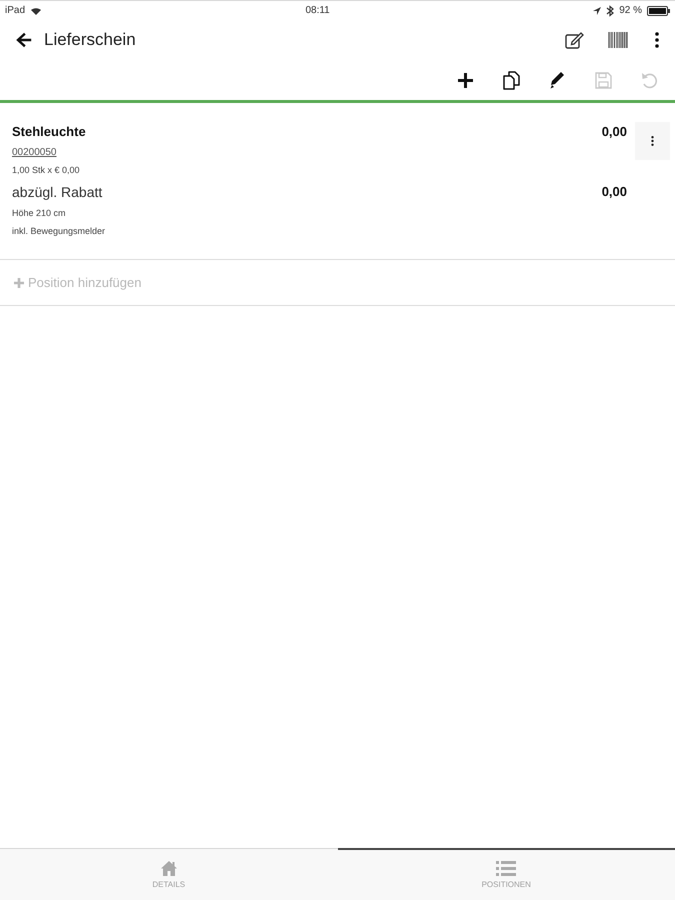 This screenshot has height=900, width=675. What do you see at coordinates (614, 132) in the screenshot?
I see `position-amount: 0,00` at bounding box center [614, 132].